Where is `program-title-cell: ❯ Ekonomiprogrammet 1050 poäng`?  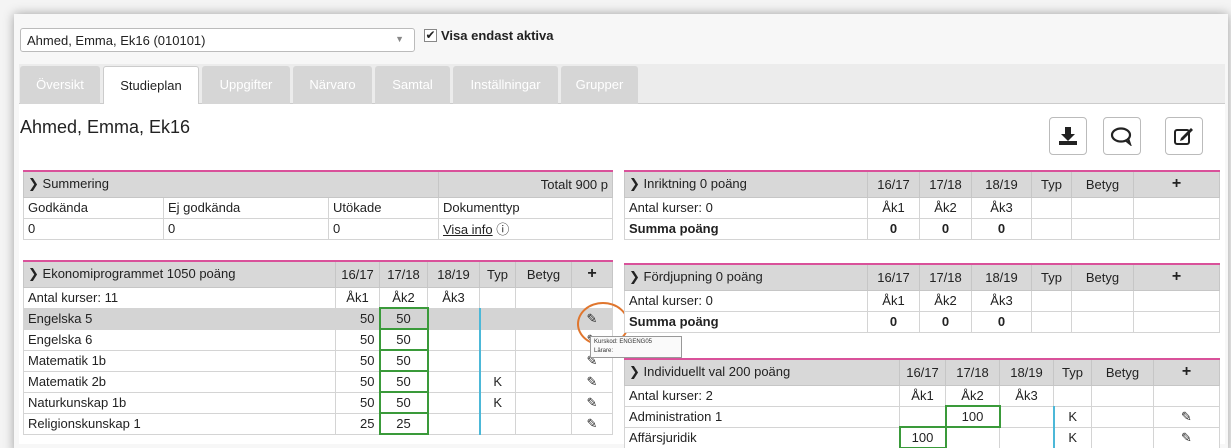
program-title-cell: ❯ Ekonomiprogrammet 1050 poäng is located at coordinates (179, 274).